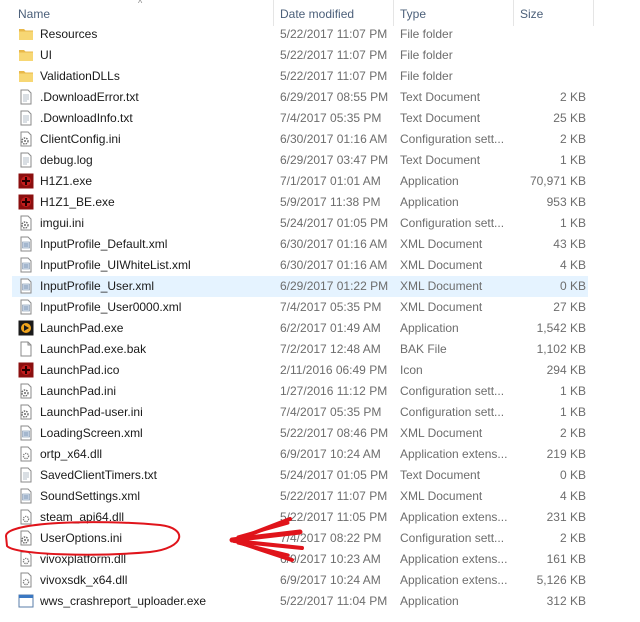  I want to click on column-header-type: Type, so click(413, 15).